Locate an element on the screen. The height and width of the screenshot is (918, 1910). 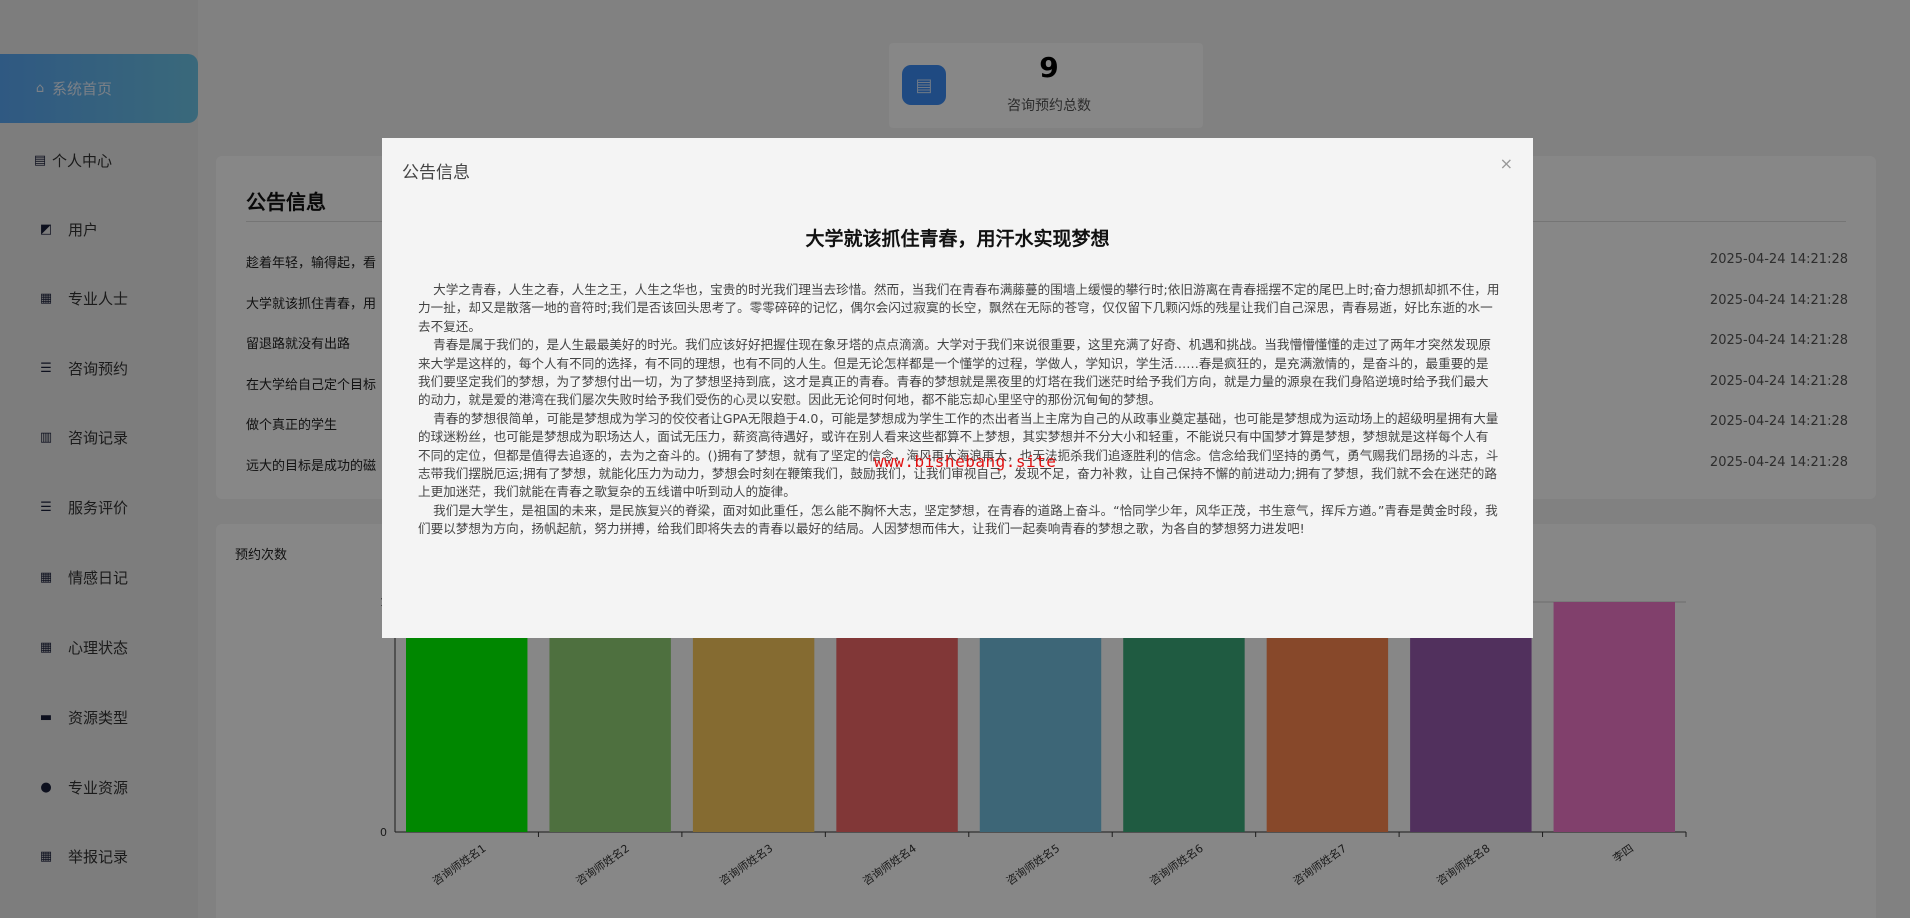
dialog-title: 公告信息 is located at coordinates (436, 173).